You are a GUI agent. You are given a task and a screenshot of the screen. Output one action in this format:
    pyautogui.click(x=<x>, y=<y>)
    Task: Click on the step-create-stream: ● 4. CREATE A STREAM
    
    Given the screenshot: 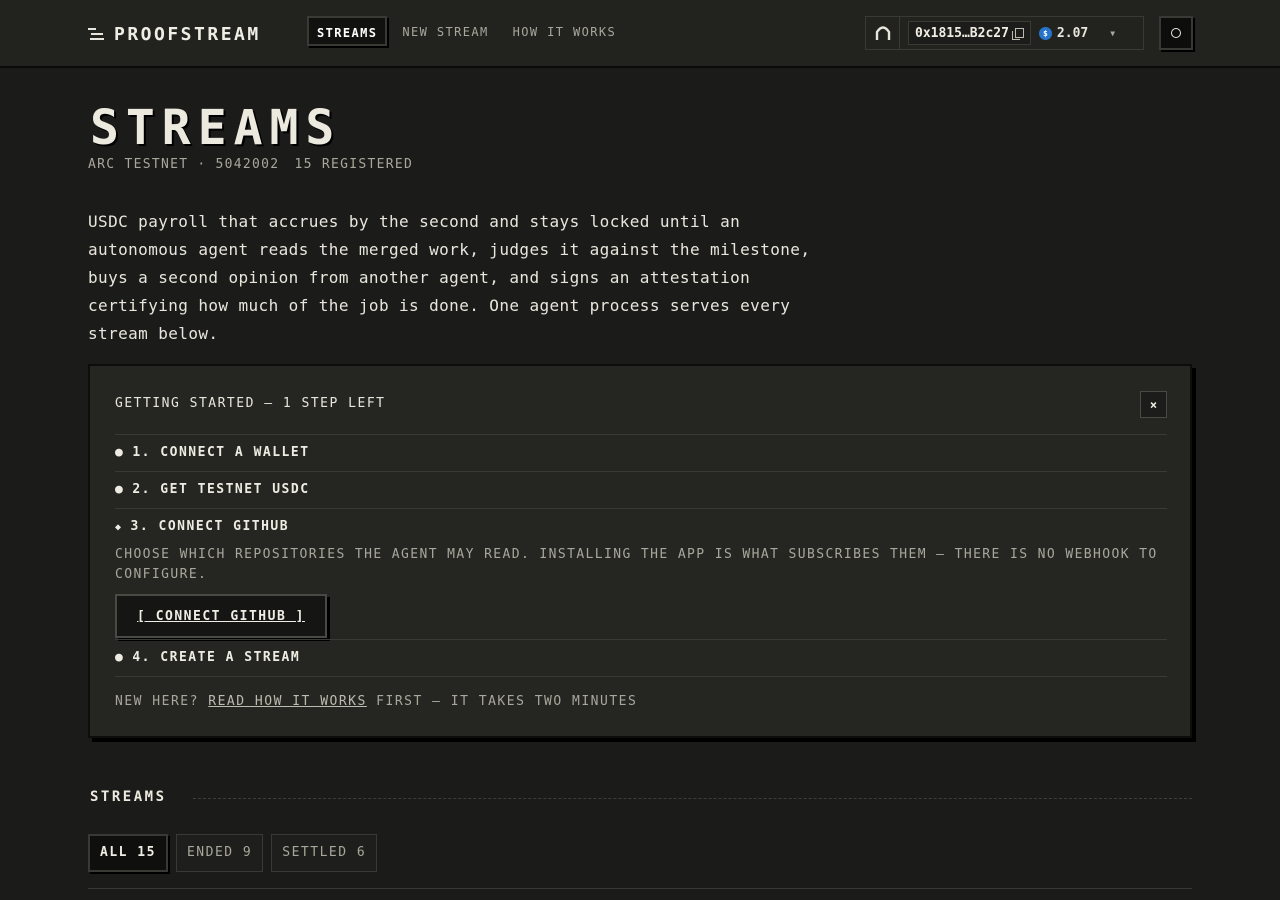 What is the action you would take?
    pyautogui.click(x=641, y=657)
    